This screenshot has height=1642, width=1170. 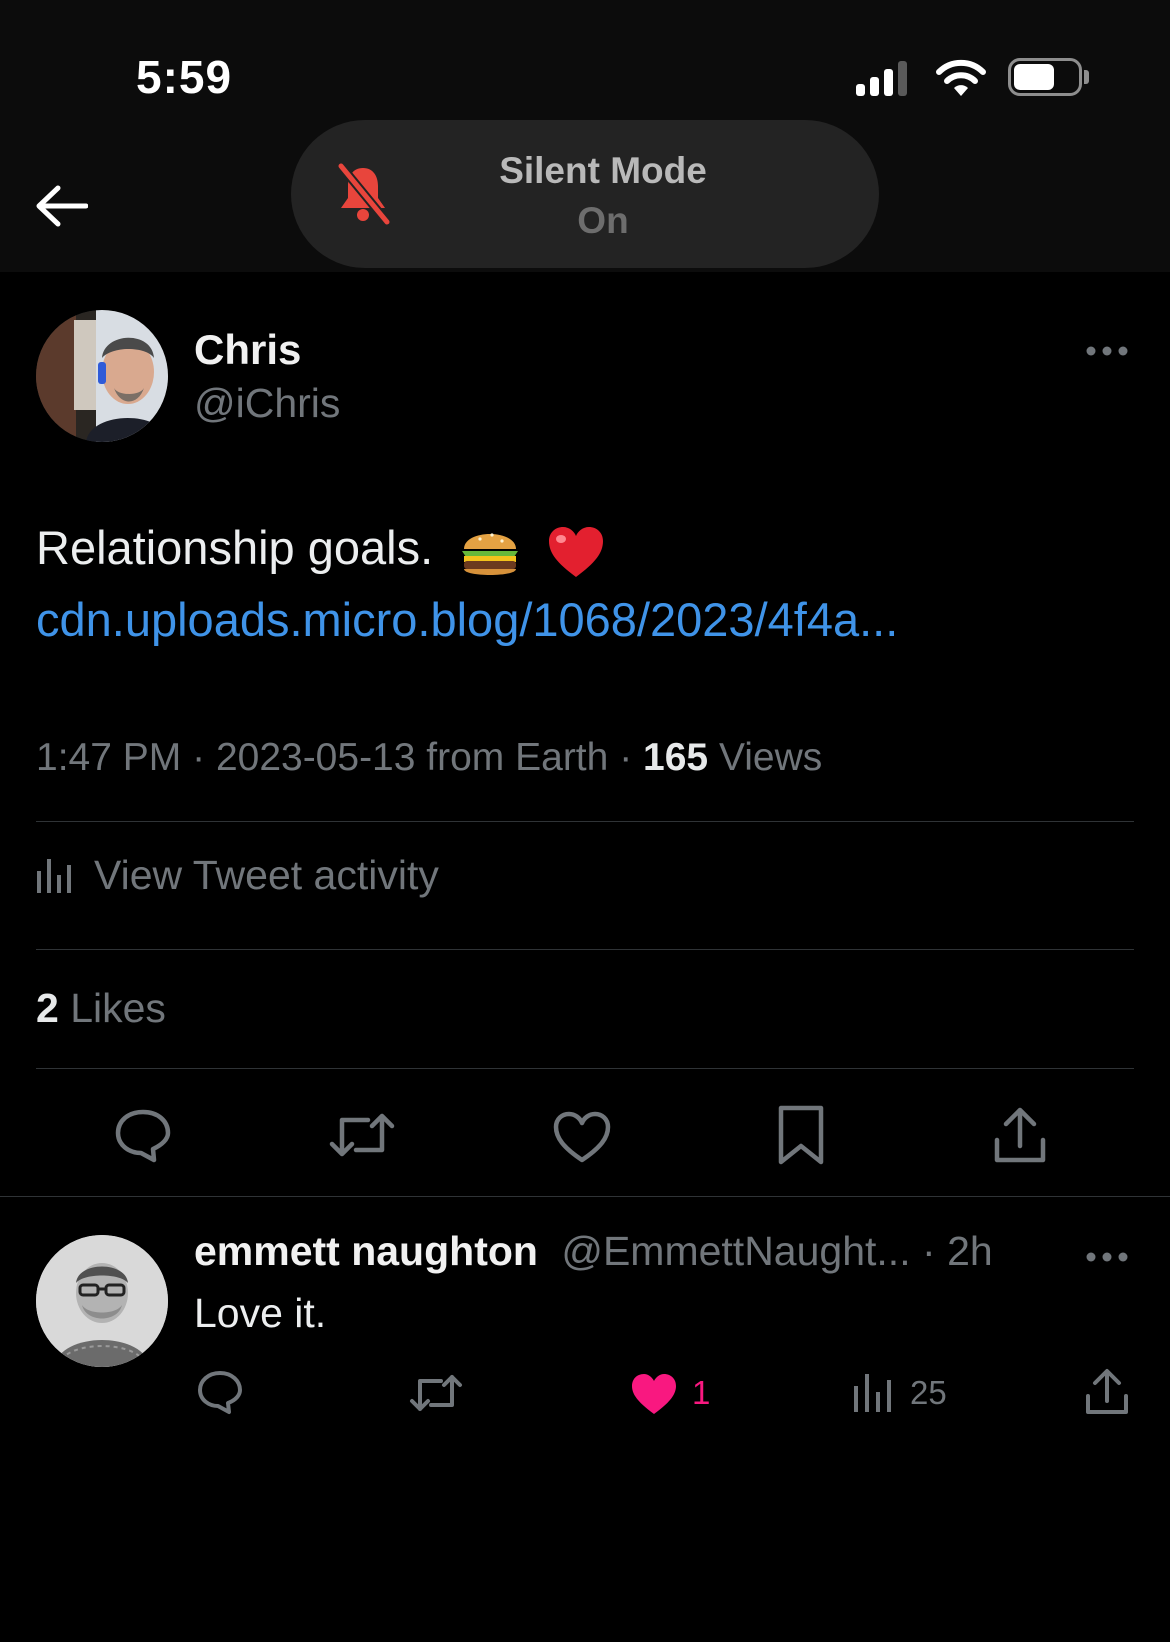 I want to click on views-label: Views, so click(x=770, y=757).